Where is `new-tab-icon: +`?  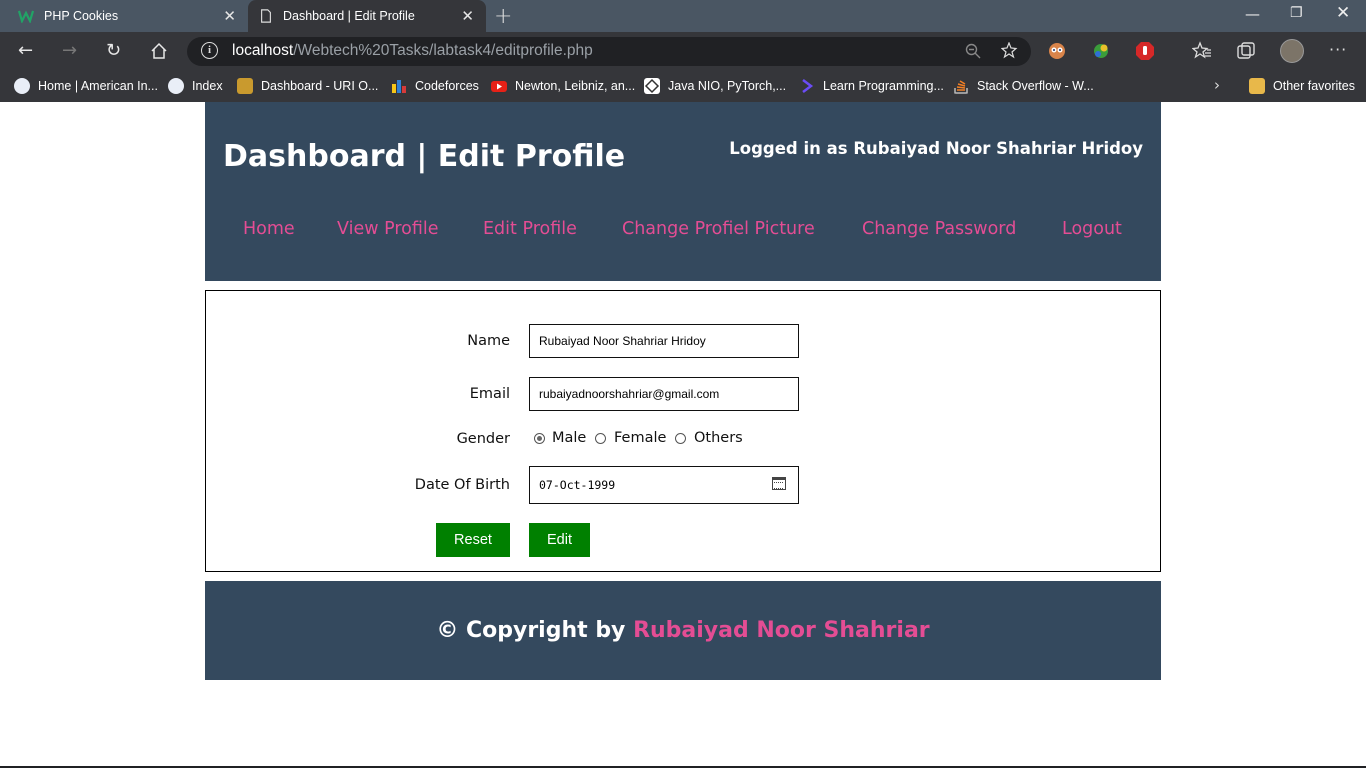
new-tab-icon: + is located at coordinates (503, 16).